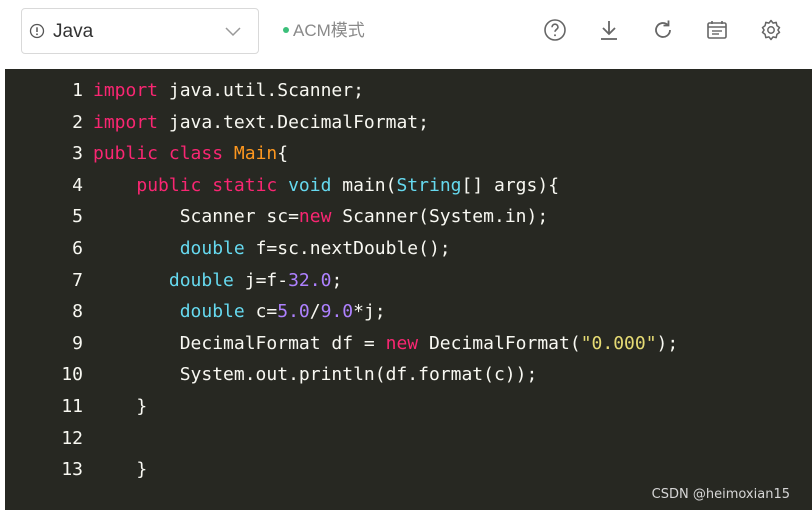 The height and width of the screenshot is (510, 812). I want to click on code-token: [] args){, so click(510, 185).